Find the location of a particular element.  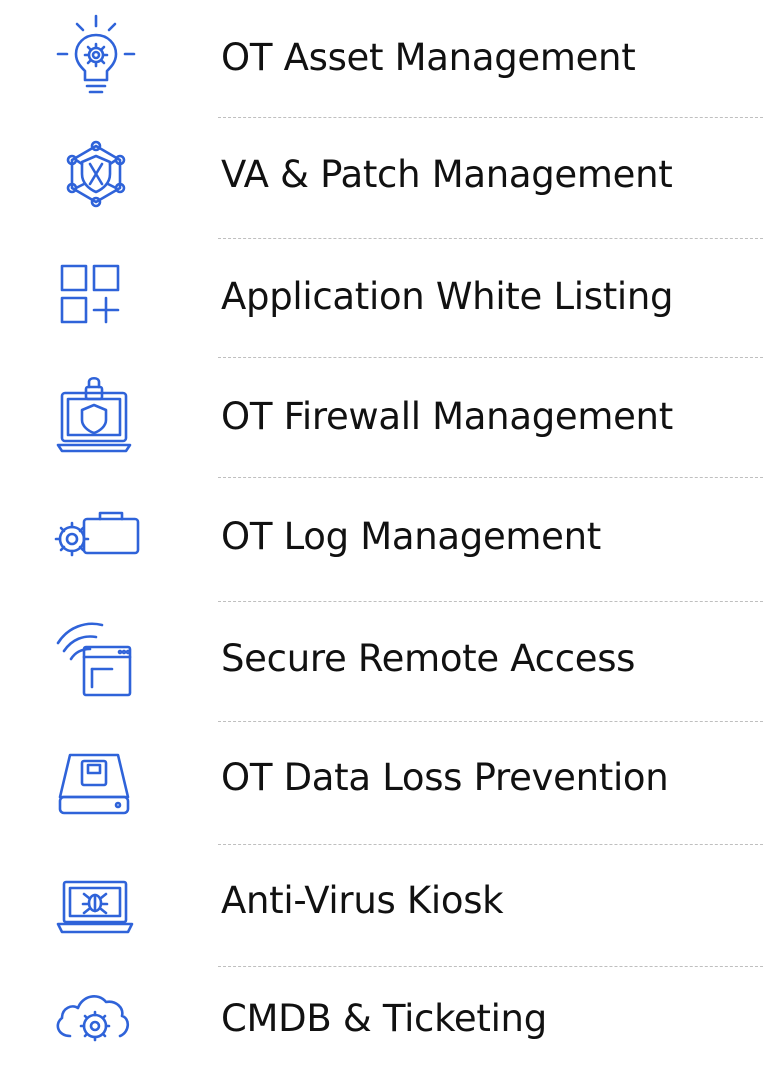

list-item: OT Asset Management is located at coordinates (381, 60).